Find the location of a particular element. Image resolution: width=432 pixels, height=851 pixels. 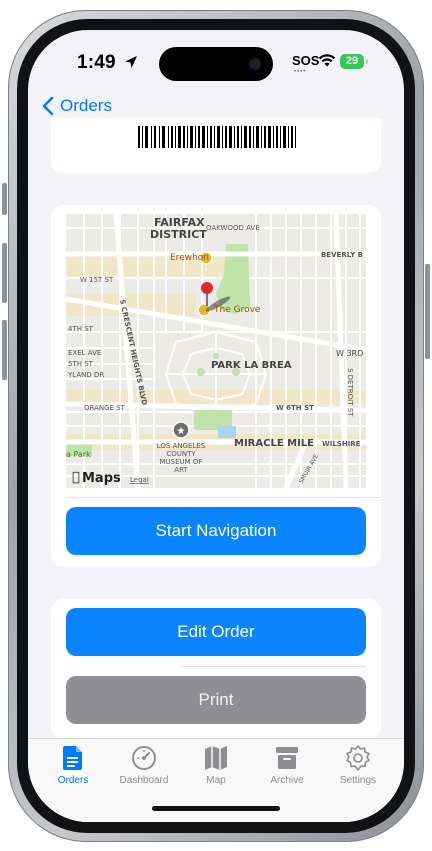

edit-order-label: Edit Order is located at coordinates (216, 631).